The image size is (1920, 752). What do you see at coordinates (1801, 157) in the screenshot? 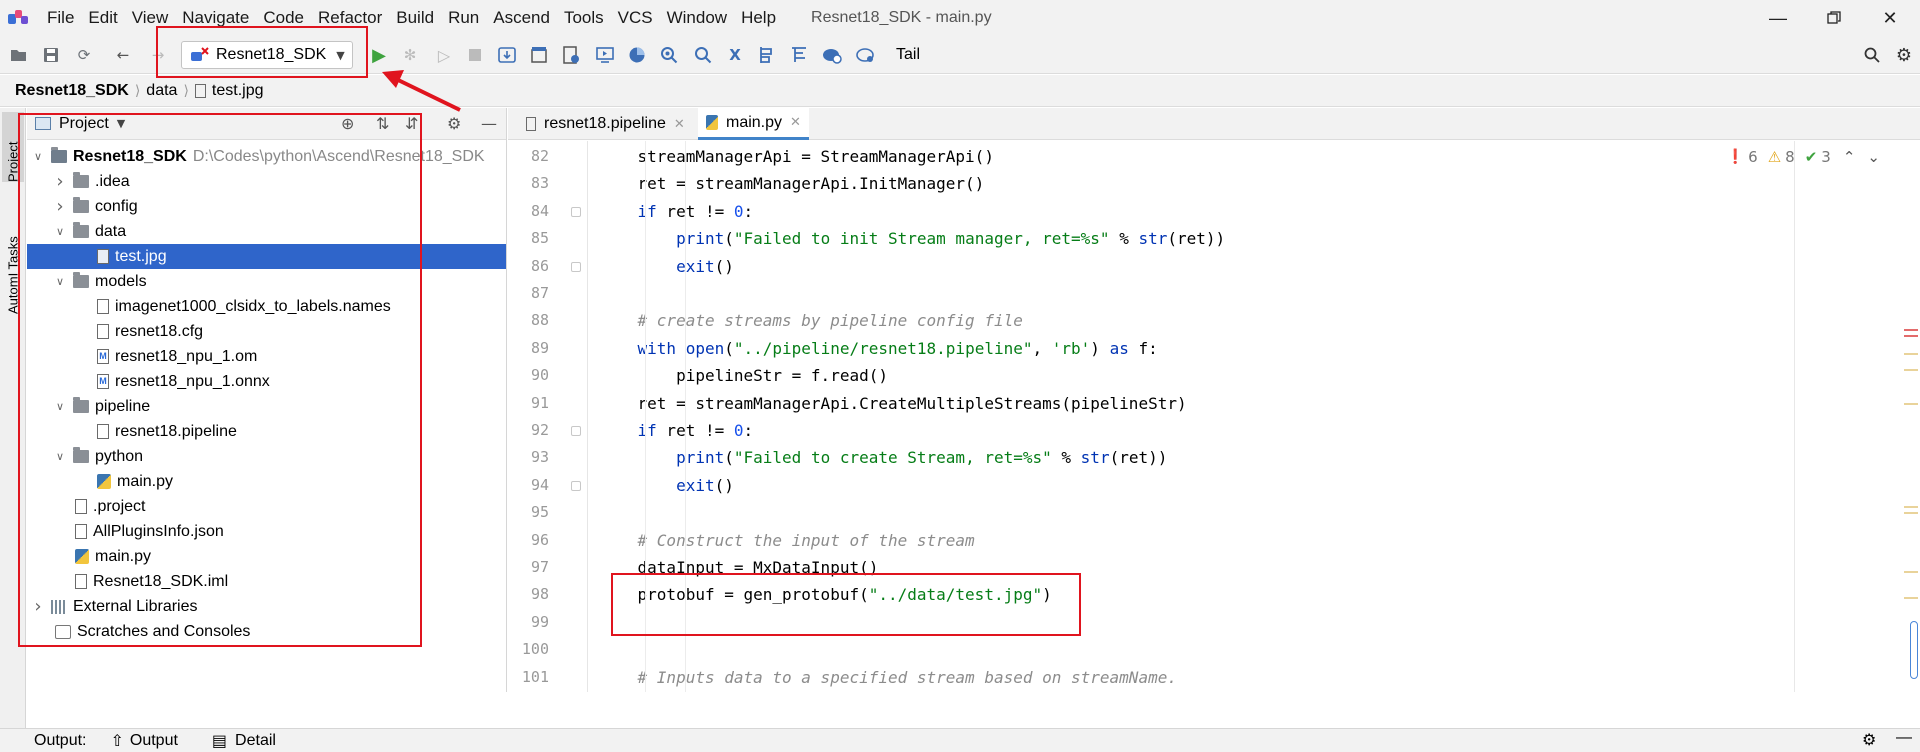
I see `inspection-widget: ❗ 6 ⚠ 8 ✔ 3 ⌃ ⌄` at bounding box center [1801, 157].